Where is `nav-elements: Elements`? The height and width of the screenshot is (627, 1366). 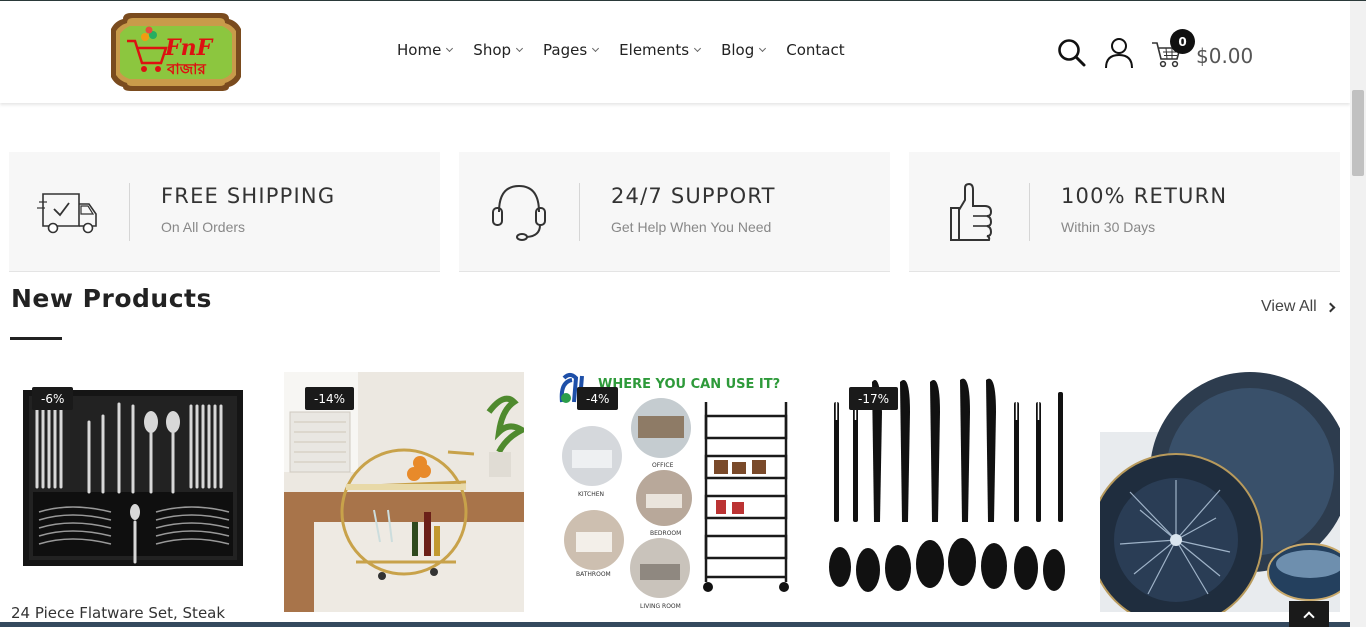 nav-elements: Elements is located at coordinates (660, 50).